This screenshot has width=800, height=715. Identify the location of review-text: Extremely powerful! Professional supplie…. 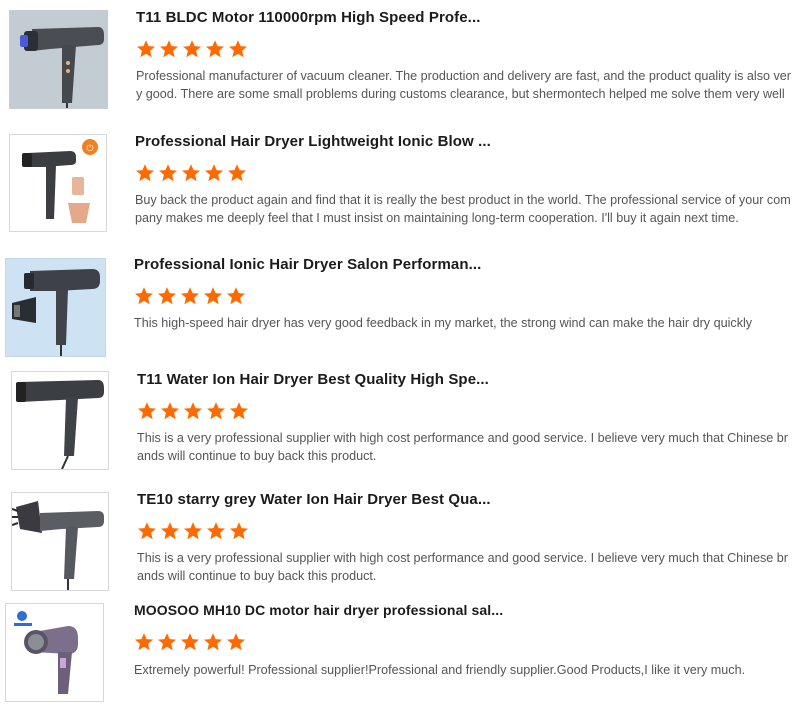
(440, 670).